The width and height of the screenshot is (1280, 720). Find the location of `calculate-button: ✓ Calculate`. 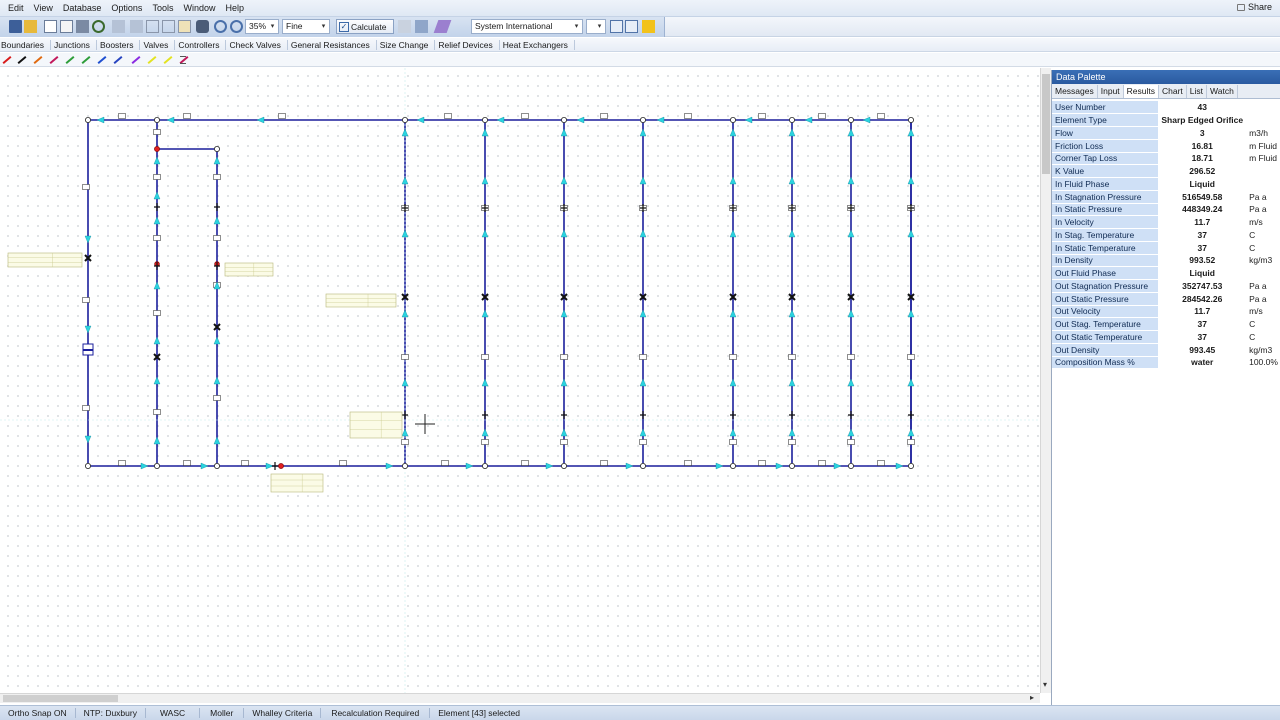

calculate-button: ✓ Calculate is located at coordinates (365, 26).